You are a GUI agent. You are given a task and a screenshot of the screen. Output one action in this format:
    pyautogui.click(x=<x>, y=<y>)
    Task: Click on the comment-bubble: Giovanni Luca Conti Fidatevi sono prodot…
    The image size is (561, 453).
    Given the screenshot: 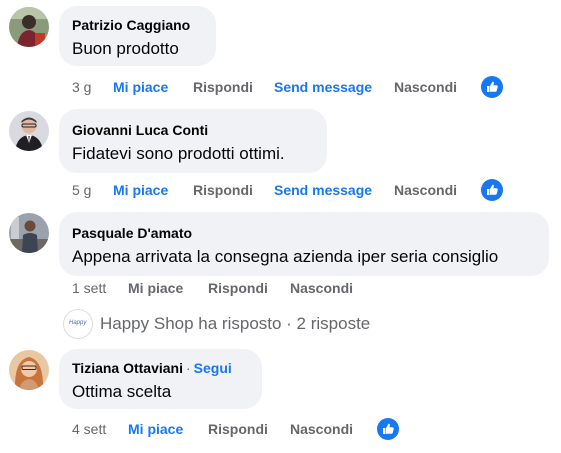 What is the action you would take?
    pyautogui.click(x=193, y=141)
    